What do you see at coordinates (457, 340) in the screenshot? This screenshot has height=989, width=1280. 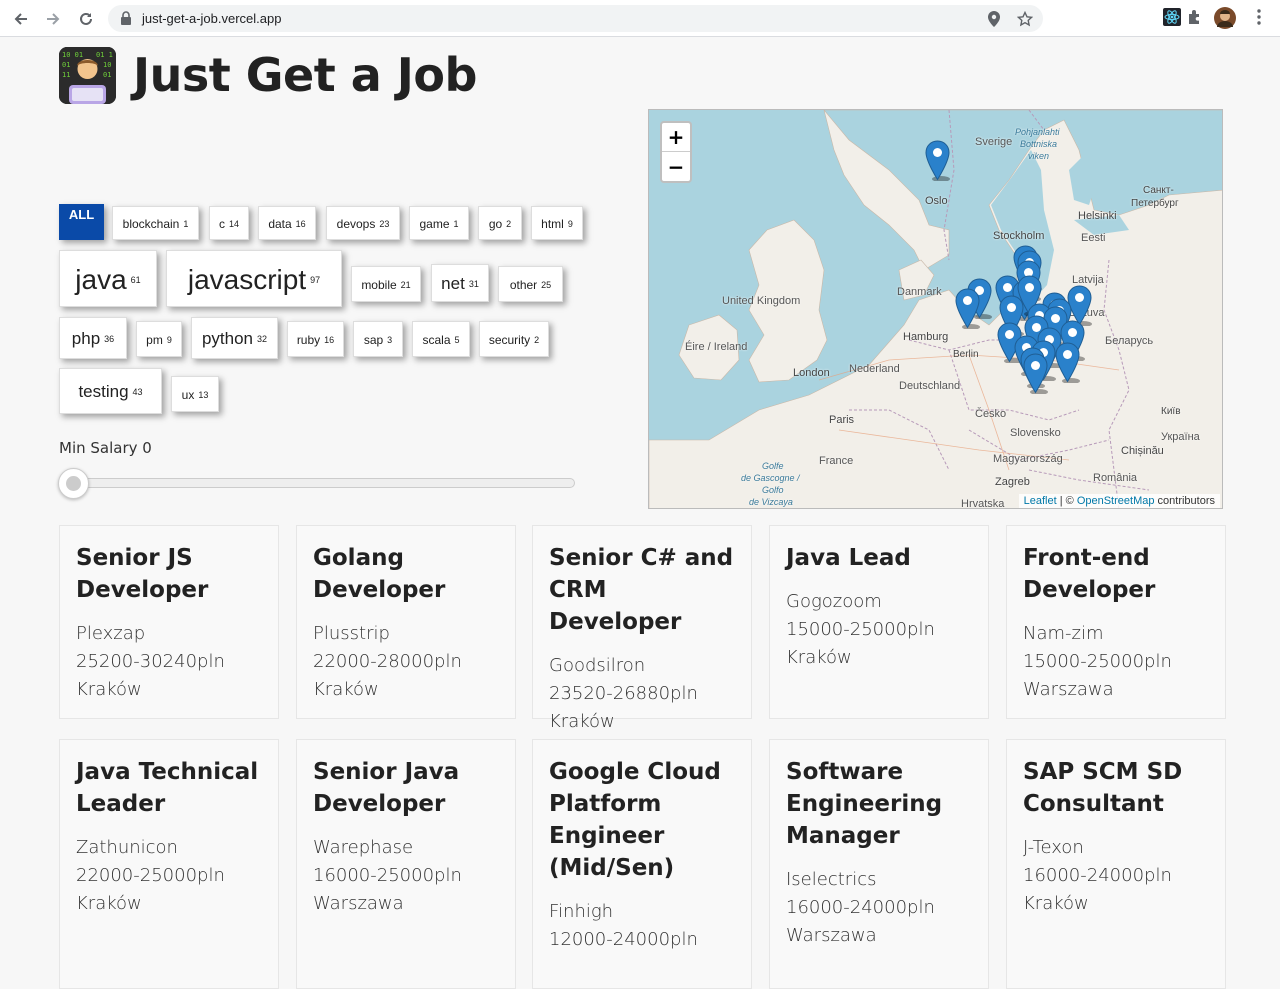 I see `tag-count: 5` at bounding box center [457, 340].